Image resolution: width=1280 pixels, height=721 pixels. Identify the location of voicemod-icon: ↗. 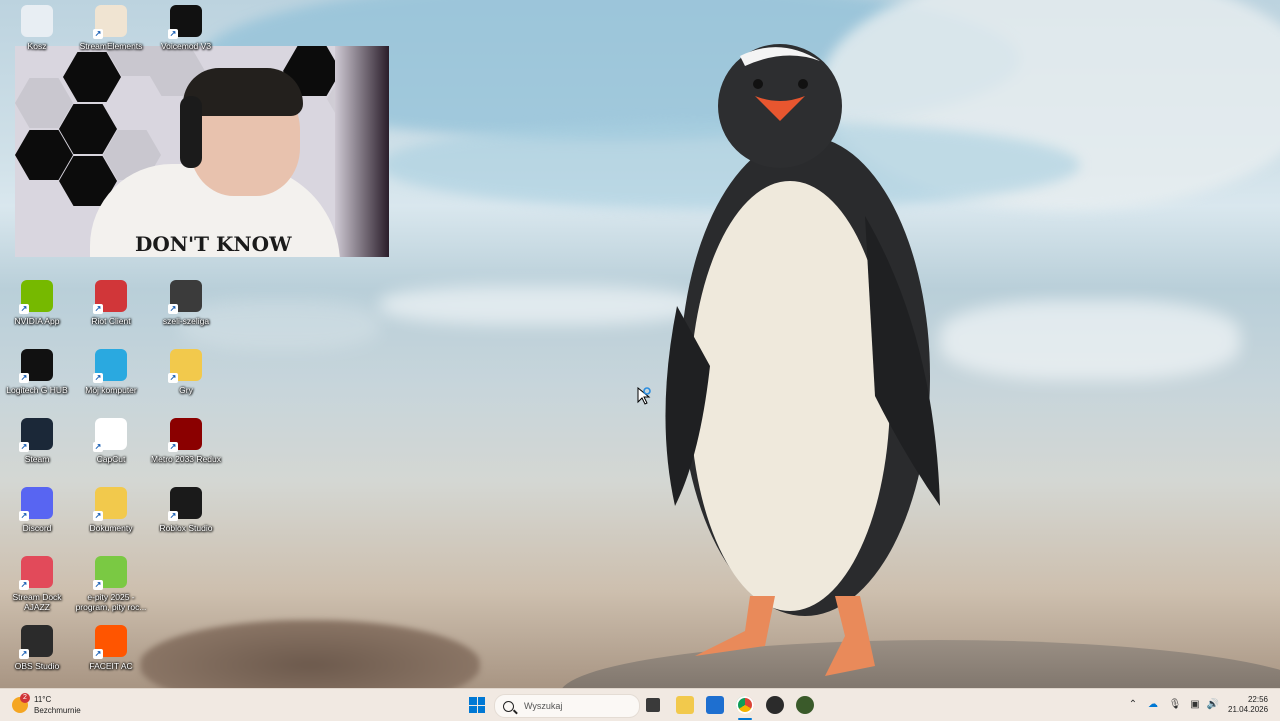
(185, 22).